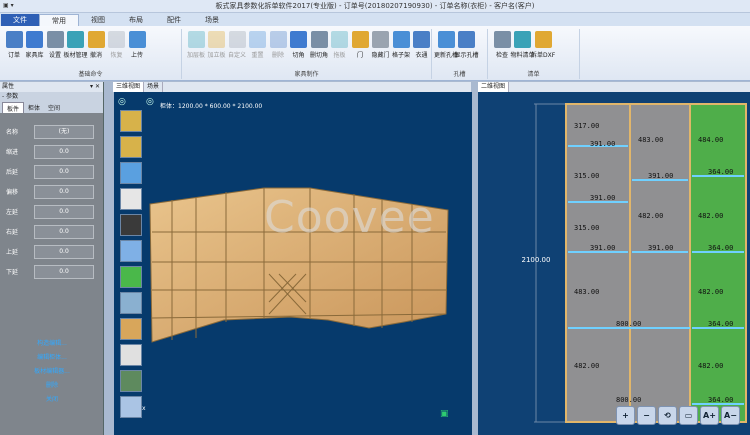 This screenshot has height=435, width=750. What do you see at coordinates (678, 415) in the screenshot?
I see `zoom-toolbar: + − ⟲ ▭ A+ A−` at bounding box center [678, 415].